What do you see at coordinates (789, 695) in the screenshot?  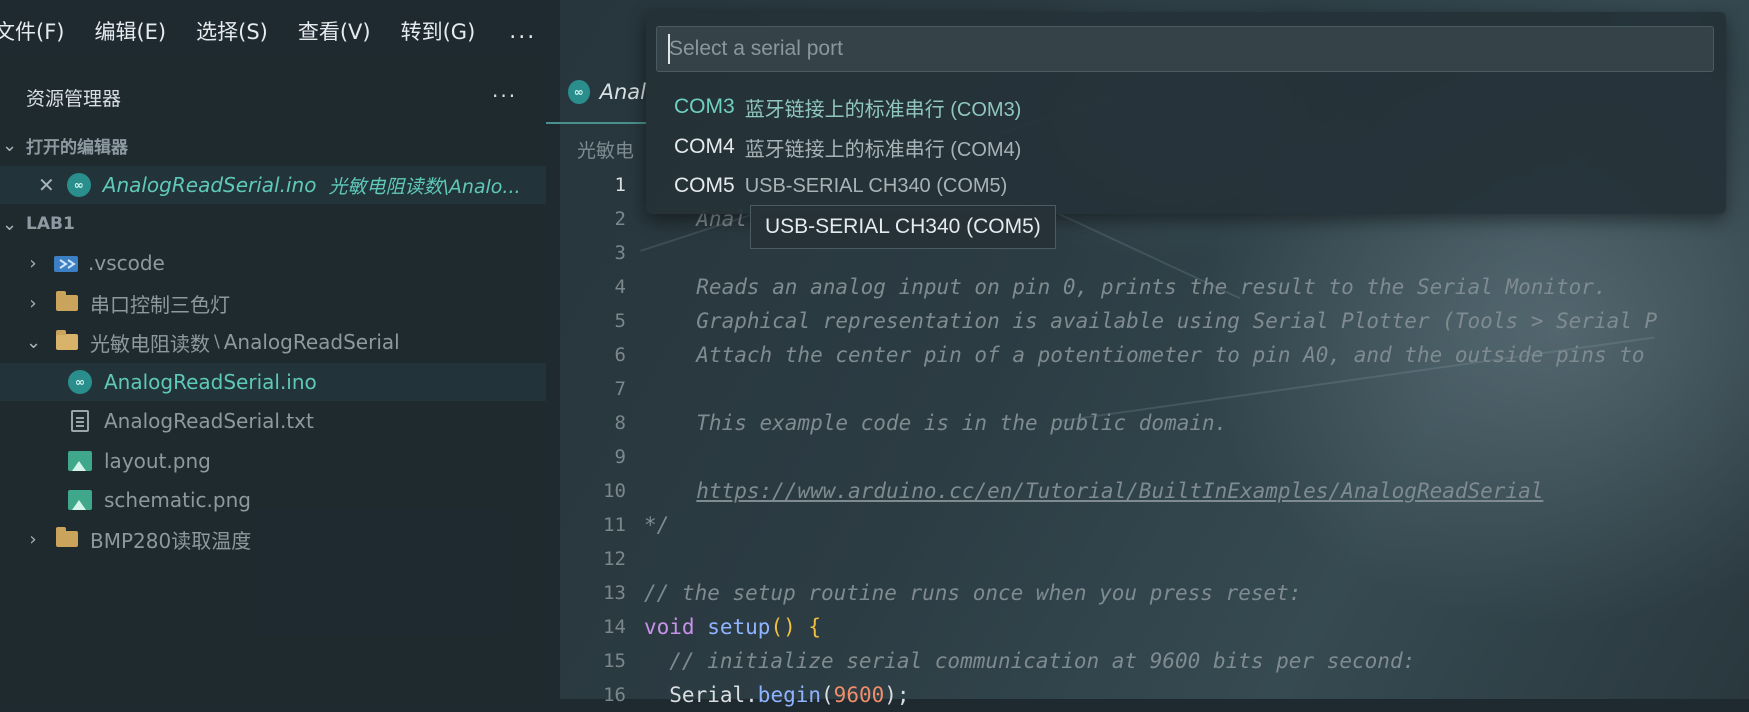 I see `code-function: begin` at bounding box center [789, 695].